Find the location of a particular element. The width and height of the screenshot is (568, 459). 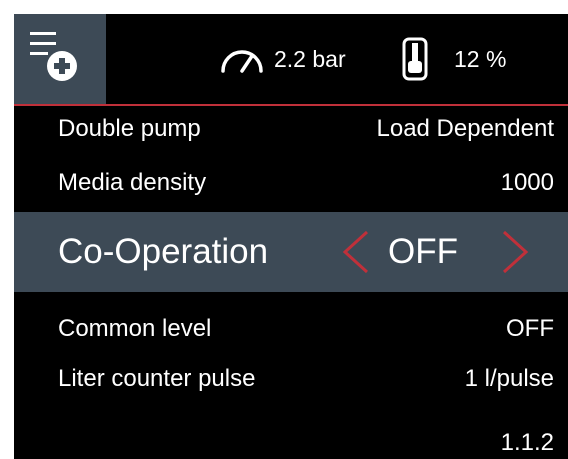

setting-label: Double pump is located at coordinates (129, 128).